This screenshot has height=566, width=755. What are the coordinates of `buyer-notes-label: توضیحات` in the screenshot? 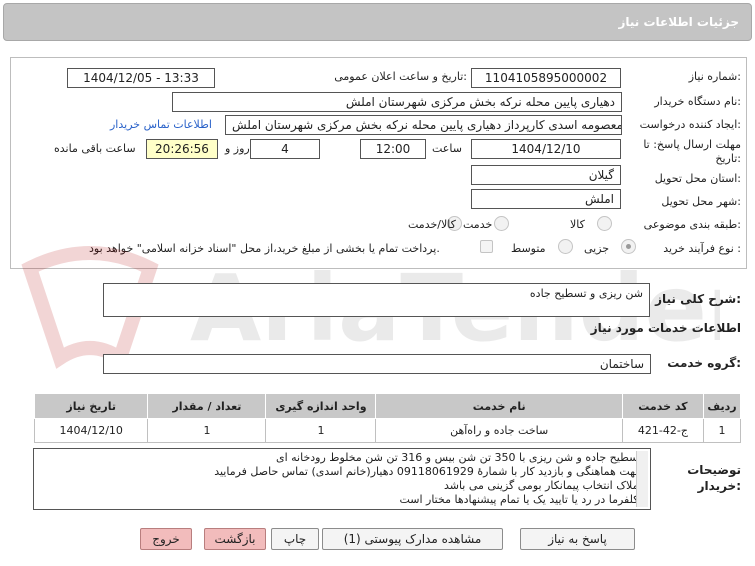 It's located at (714, 470).